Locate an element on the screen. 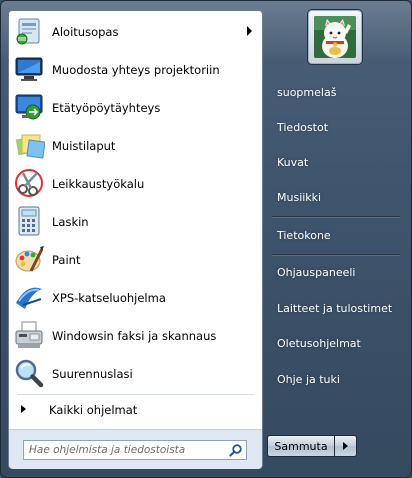  place-label: Tiedostot is located at coordinates (303, 127).